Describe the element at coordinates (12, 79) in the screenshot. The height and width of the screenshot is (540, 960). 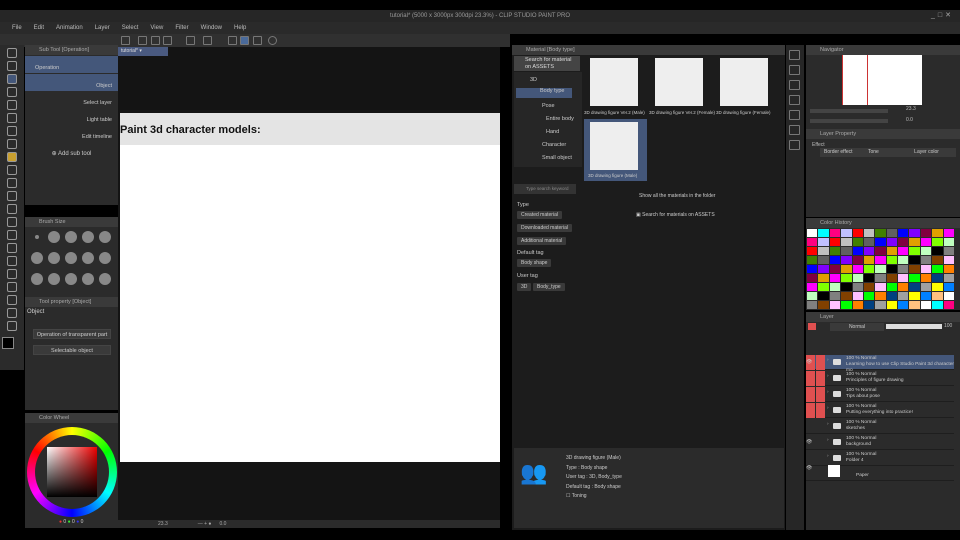
I see `operation-tool-icon` at that location.